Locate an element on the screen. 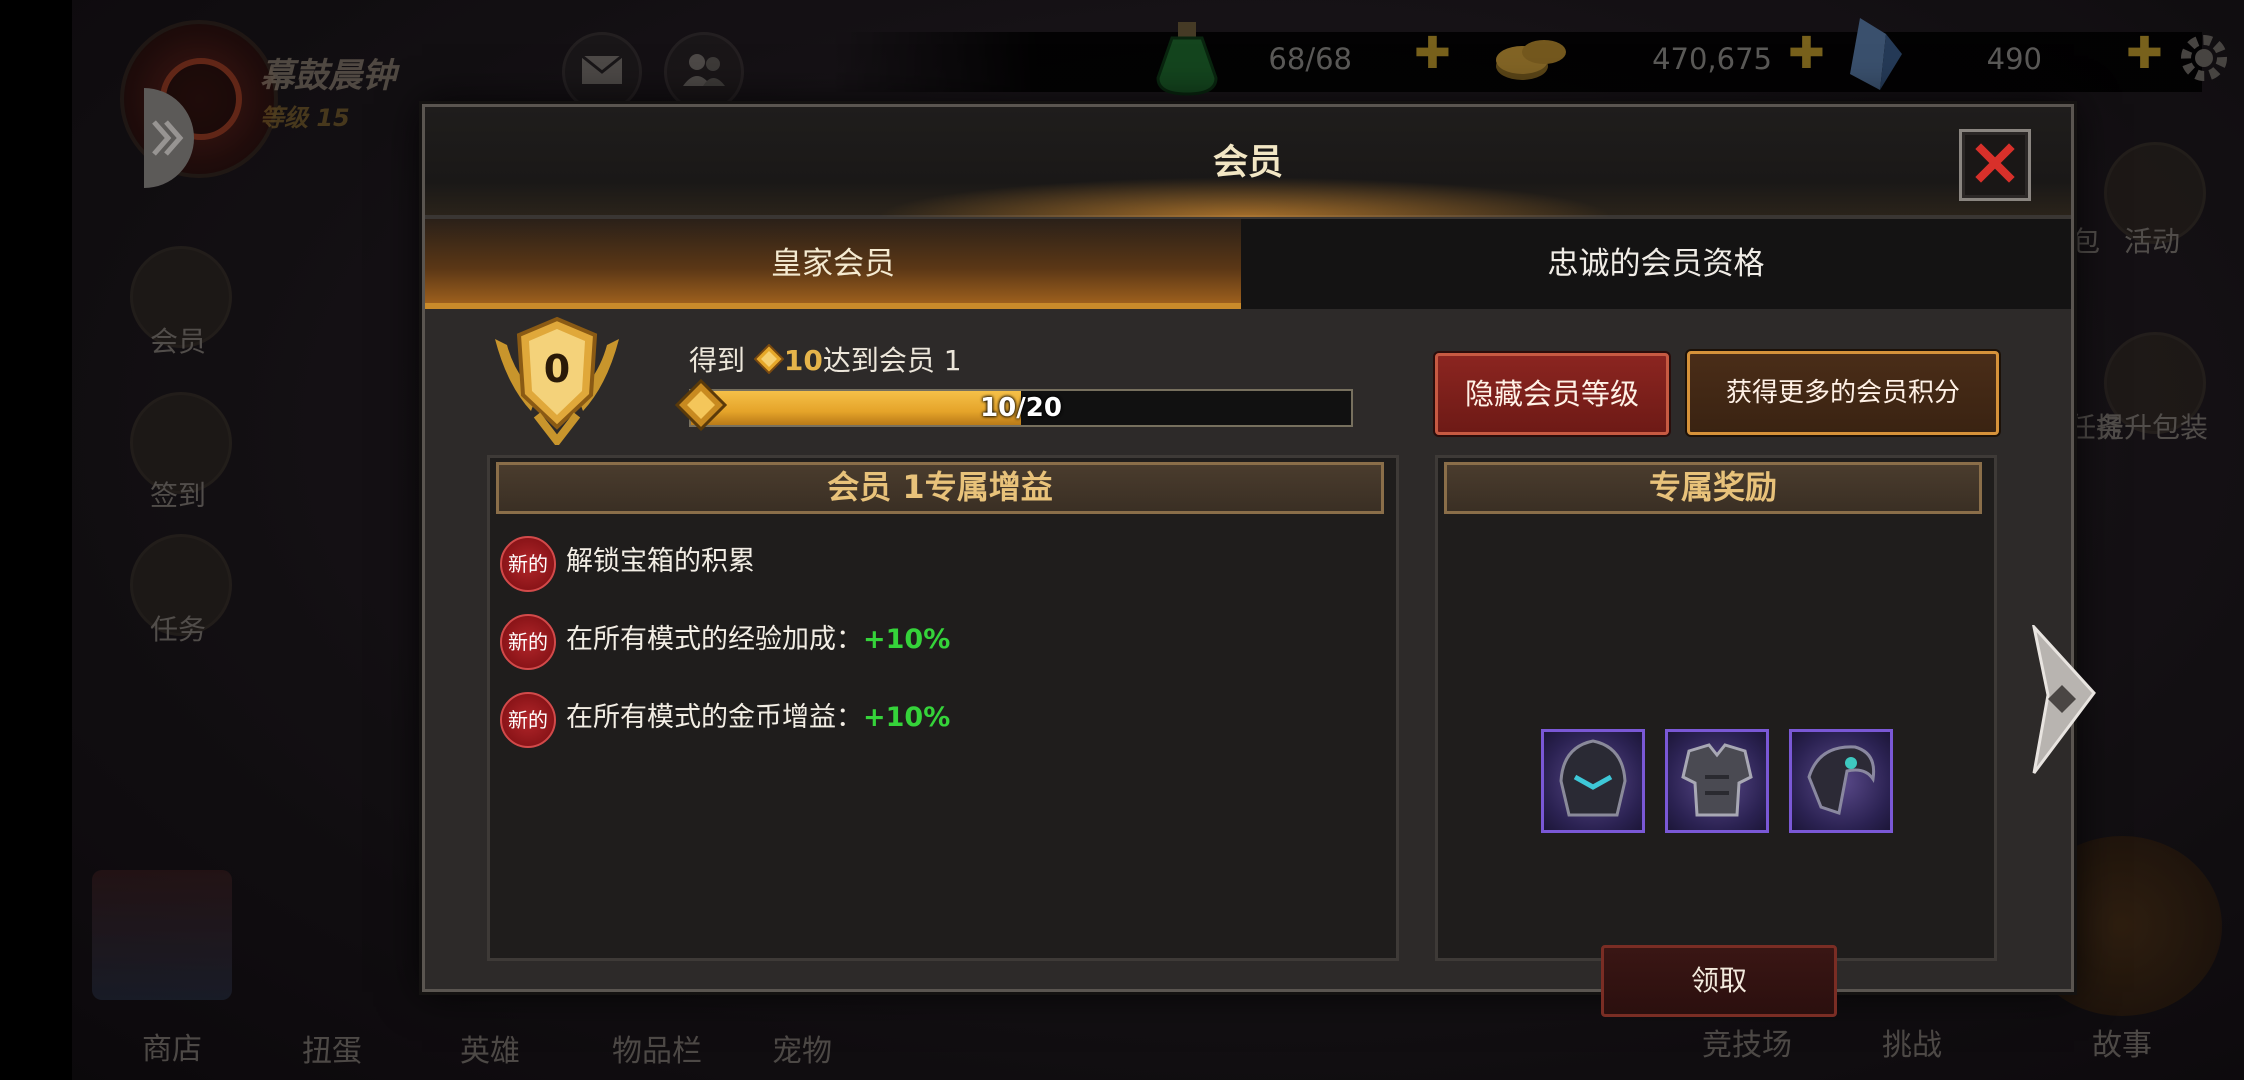  reward-chest-armor is located at coordinates (1717, 781).